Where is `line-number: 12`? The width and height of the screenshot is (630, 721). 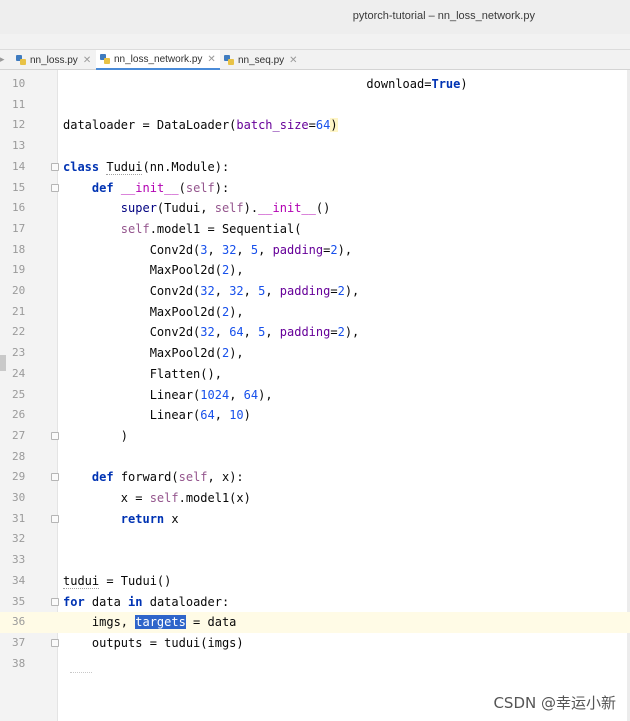 line-number: 12 is located at coordinates (19, 125).